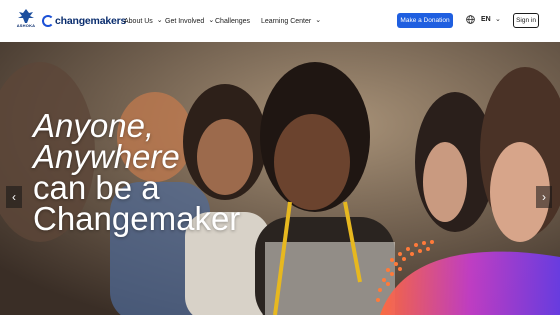 The width and height of the screenshot is (560, 315). What do you see at coordinates (106, 156) in the screenshot?
I see `hero-title-line-2: Anywhere` at bounding box center [106, 156].